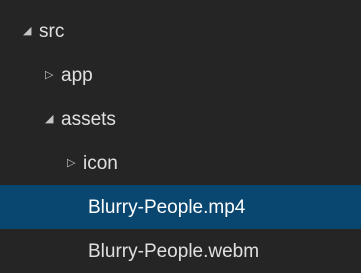  Describe the element at coordinates (100, 163) in the screenshot. I see `tree-item-label: icon` at that location.